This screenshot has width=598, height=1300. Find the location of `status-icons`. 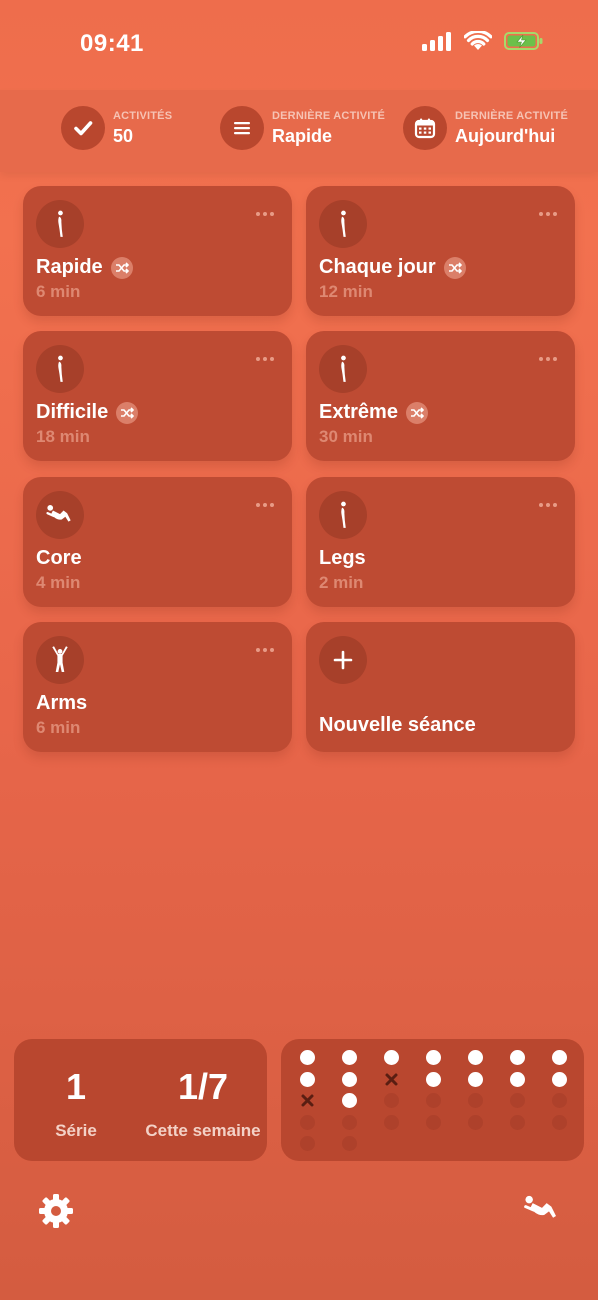

status-icons is located at coordinates (483, 41).